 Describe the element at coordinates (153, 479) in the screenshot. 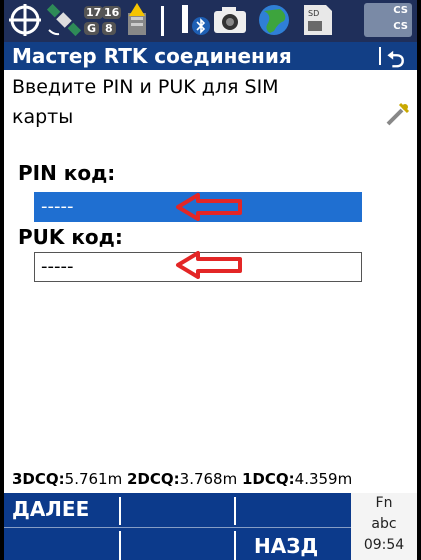

I see `precision-2d-label: 2DCQ:` at that location.